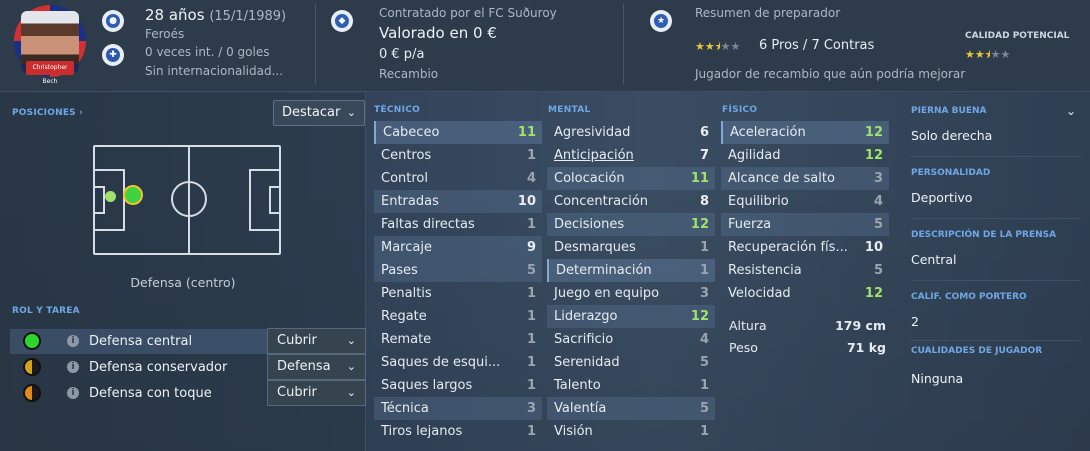  Describe the element at coordinates (805, 178) in the screenshot. I see `attribute-row: Alcance de salto 3` at that location.